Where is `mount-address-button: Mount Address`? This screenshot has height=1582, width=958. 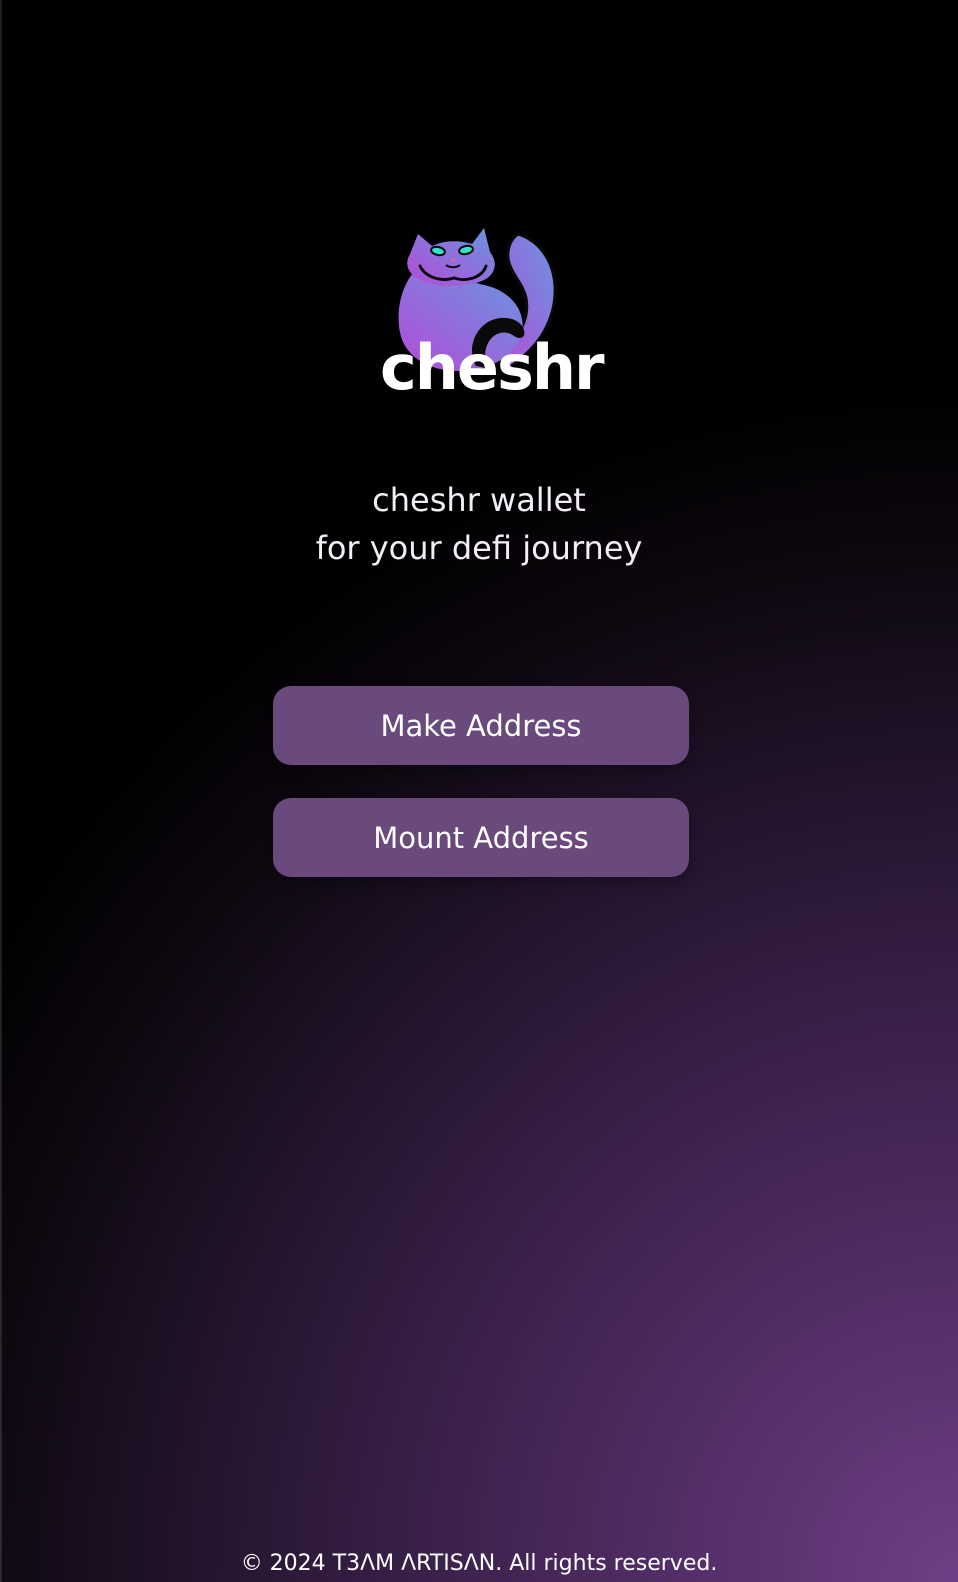 mount-address-button: Mount Address is located at coordinates (481, 837).